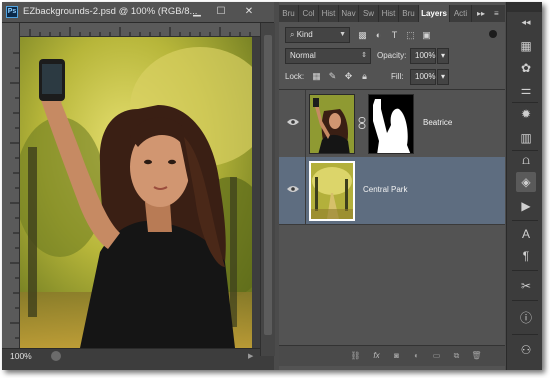 This screenshot has width=550, height=378. I want to click on tab-actions: Acti, so click(461, 13).